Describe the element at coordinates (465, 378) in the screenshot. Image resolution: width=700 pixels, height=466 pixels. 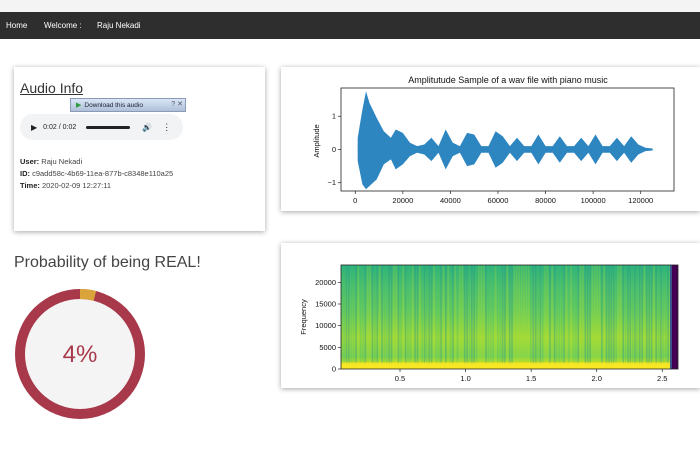
I see `spectrogram-xtick-label: 1.0` at that location.